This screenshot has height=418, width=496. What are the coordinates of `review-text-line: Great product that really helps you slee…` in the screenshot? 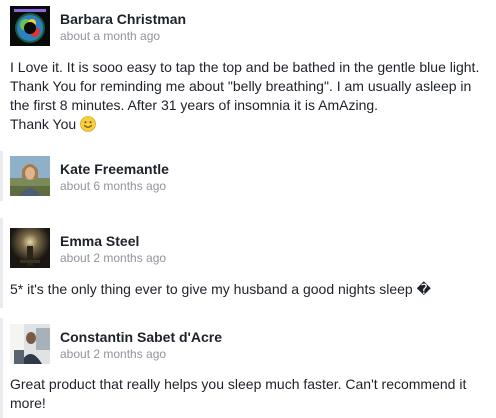 It's located at (238, 384).